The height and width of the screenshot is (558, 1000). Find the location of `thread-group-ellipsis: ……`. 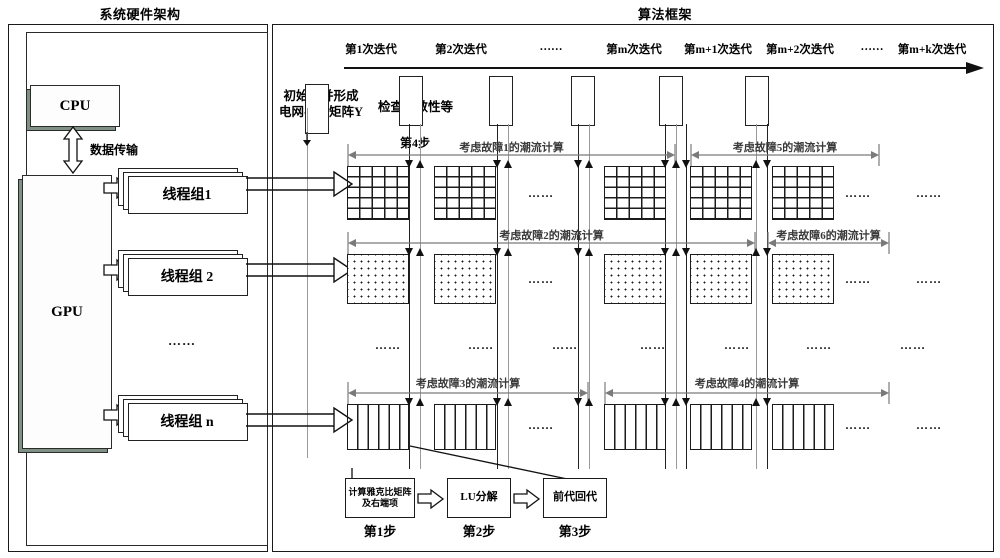

thread-group-ellipsis: …… is located at coordinates (182, 340).